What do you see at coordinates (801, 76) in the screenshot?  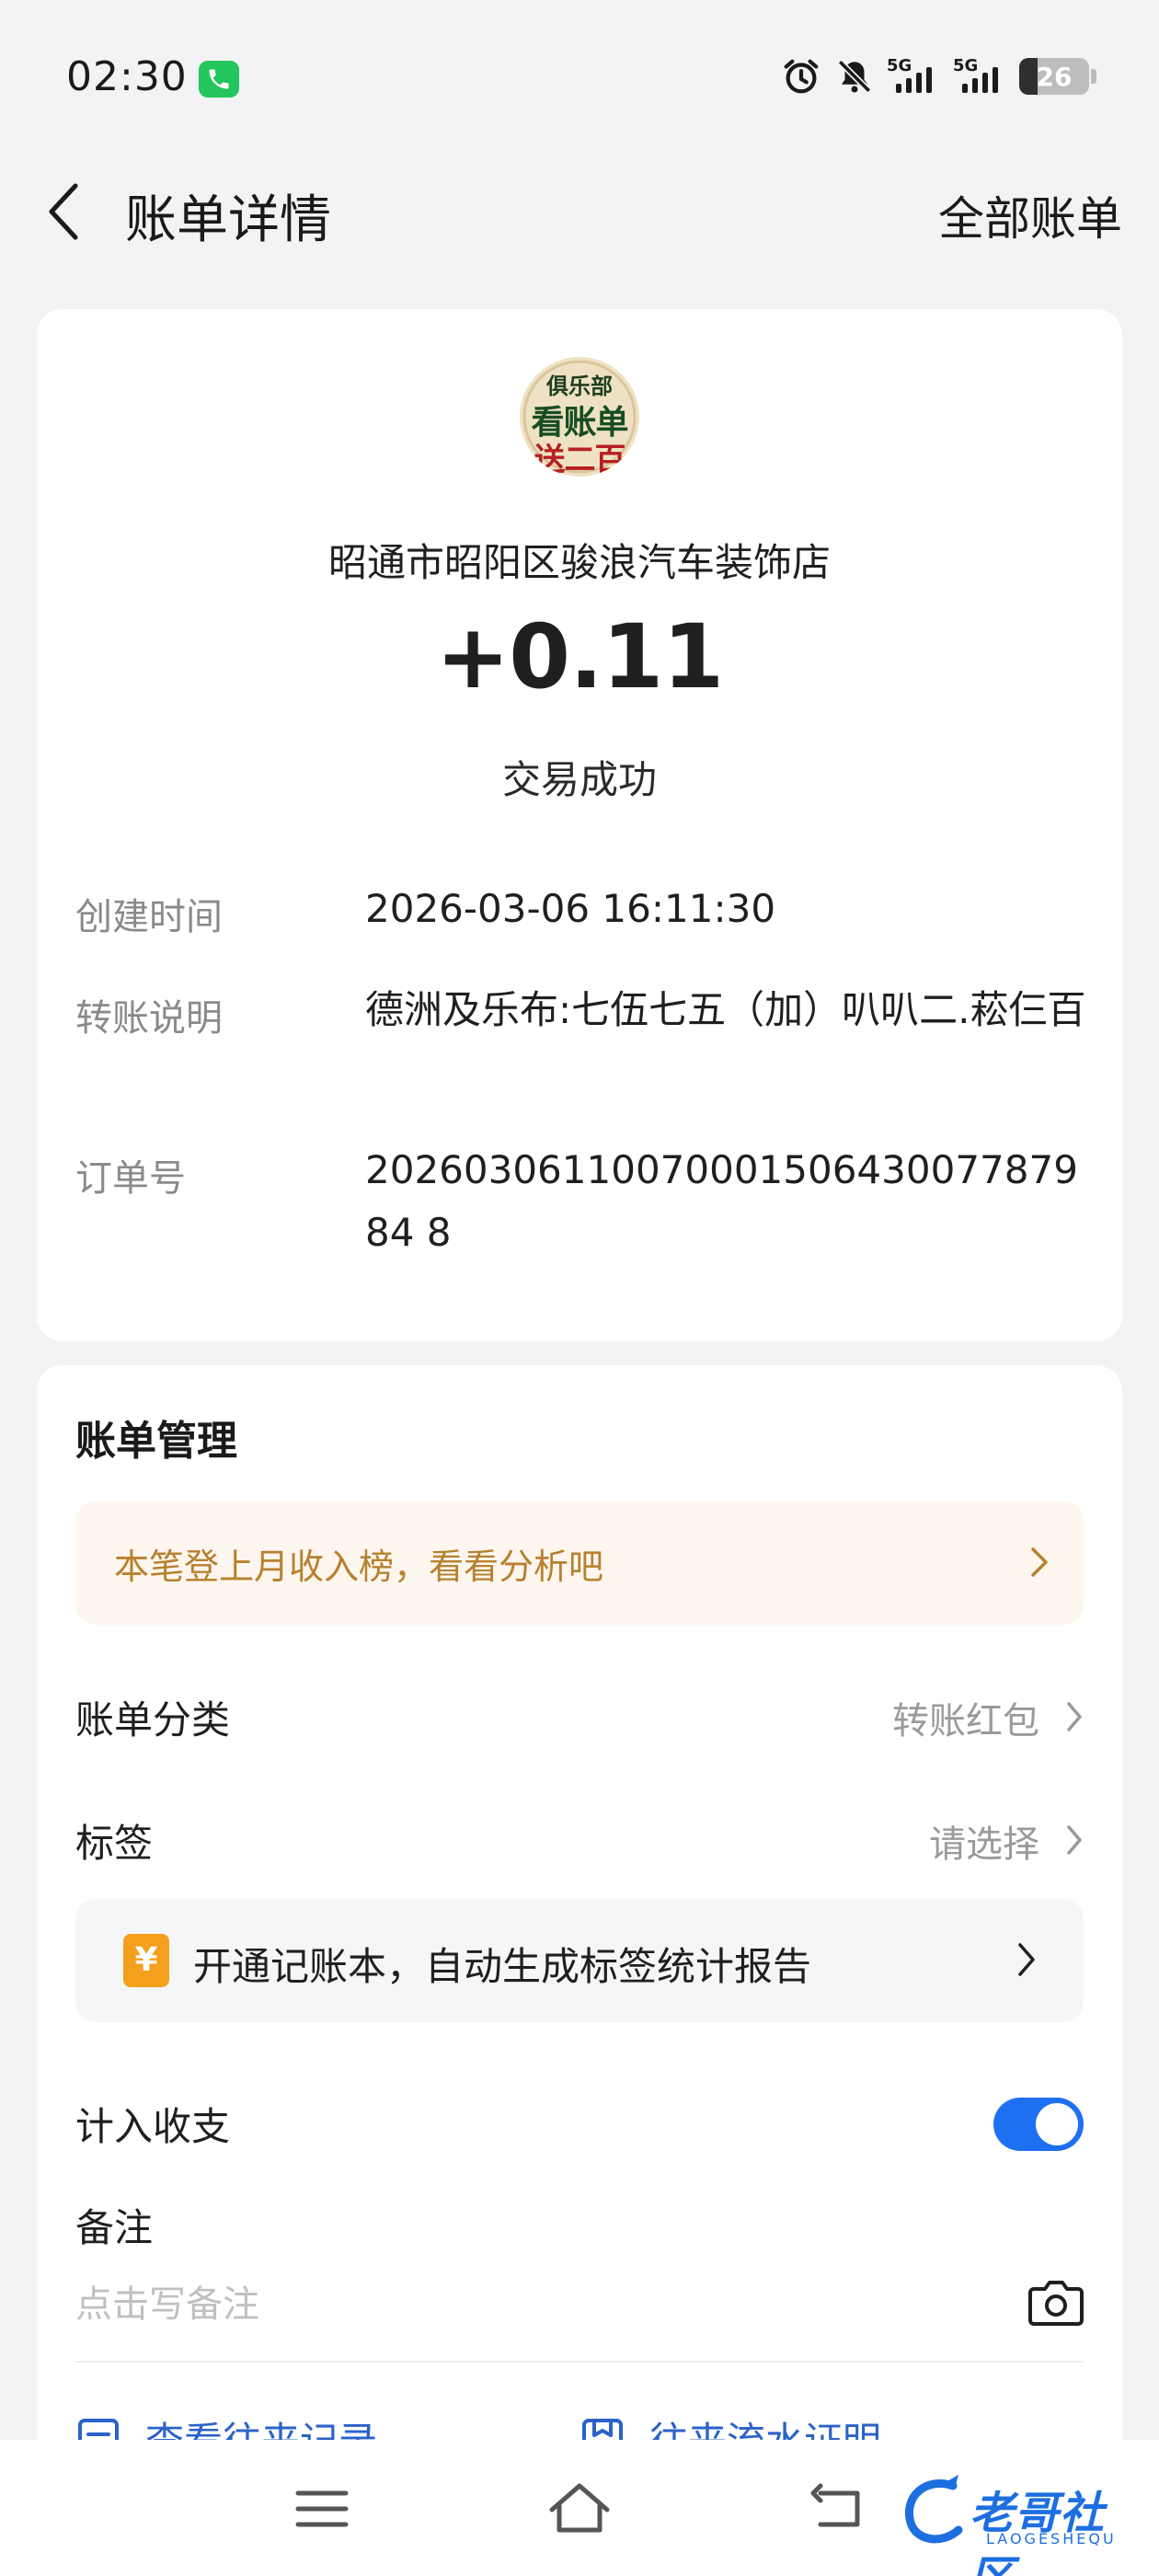 I see `alarm-icon` at bounding box center [801, 76].